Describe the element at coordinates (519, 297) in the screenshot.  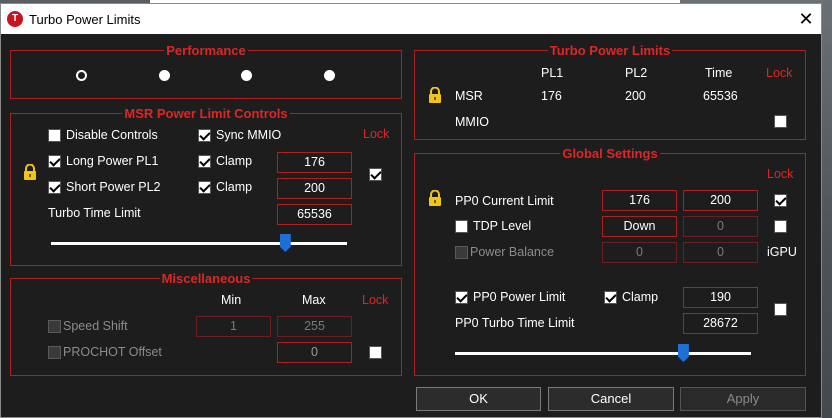
I see `pp0-power-limit-label: PP0 Power Limit` at that location.